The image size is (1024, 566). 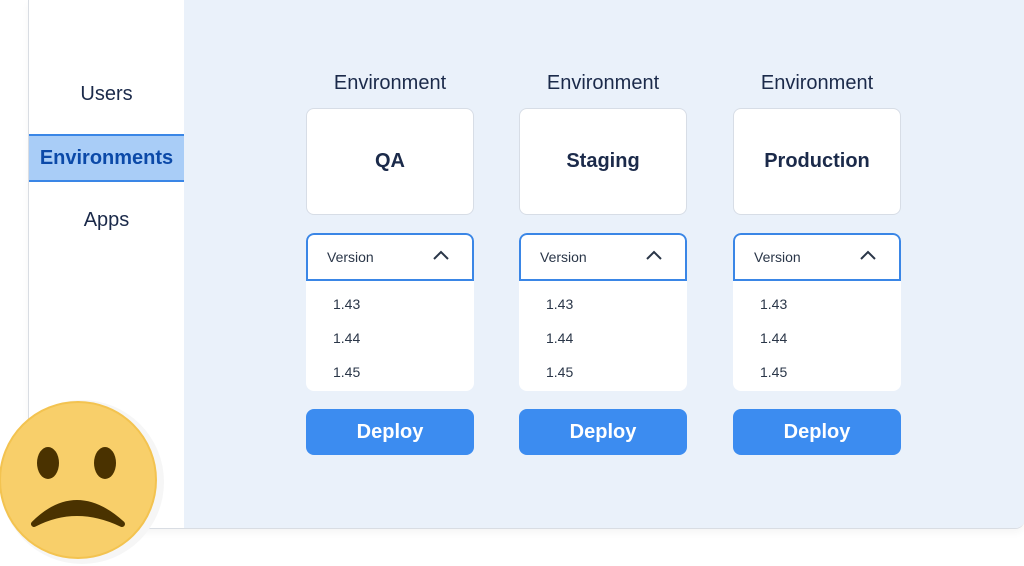 What do you see at coordinates (82, 482) in the screenshot?
I see `sad-face-icon` at bounding box center [82, 482].